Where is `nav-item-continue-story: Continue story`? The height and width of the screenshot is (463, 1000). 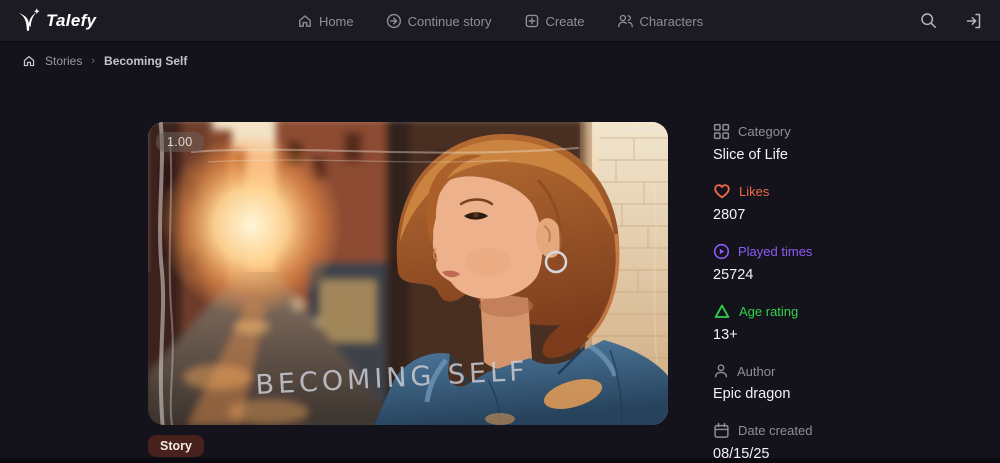
nav-item-continue-story: Continue story is located at coordinates (439, 21).